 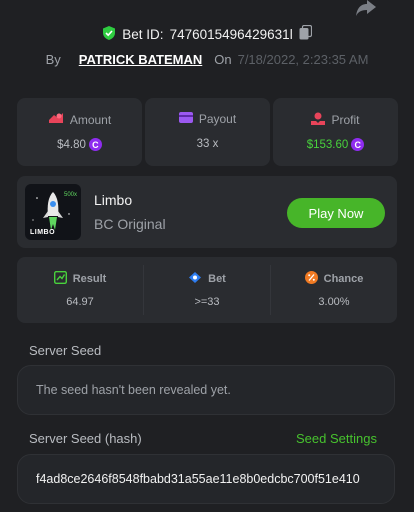 What do you see at coordinates (89, 279) in the screenshot?
I see `result-label: Result` at bounding box center [89, 279].